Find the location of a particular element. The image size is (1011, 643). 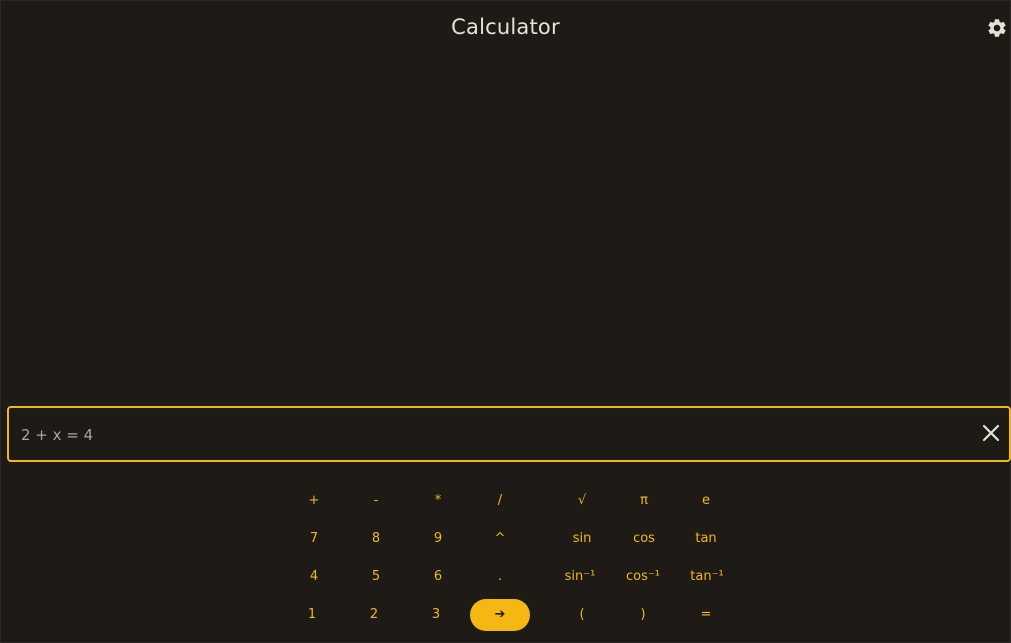

clear-button is located at coordinates (991, 433).